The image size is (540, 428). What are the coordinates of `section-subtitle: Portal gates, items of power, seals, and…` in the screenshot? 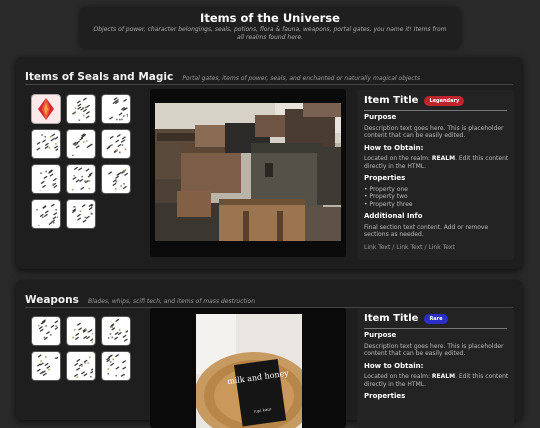 It's located at (301, 78).